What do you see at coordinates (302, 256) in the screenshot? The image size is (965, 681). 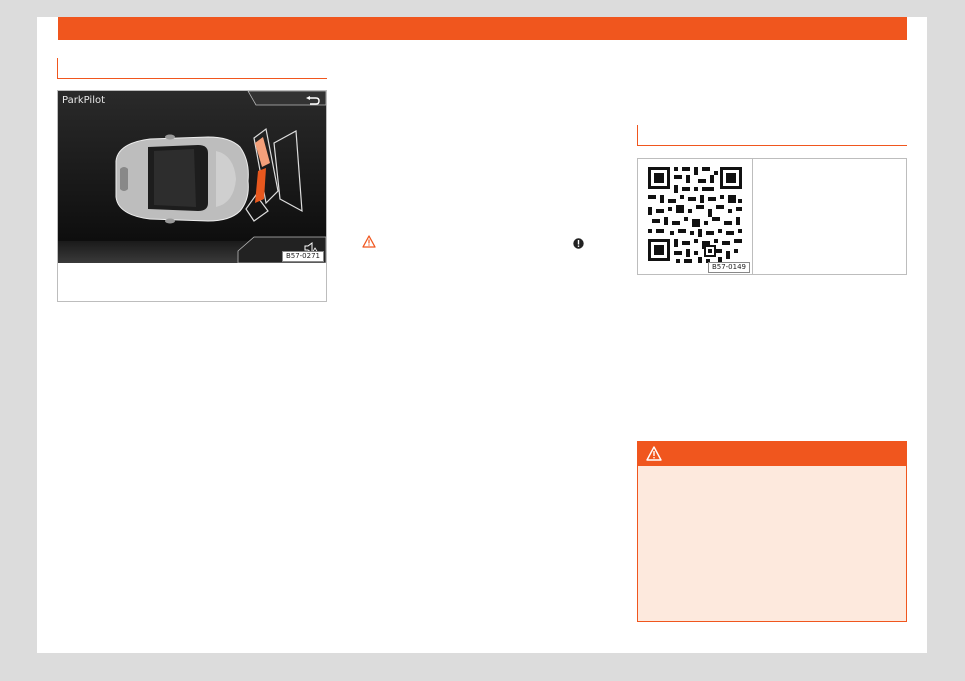 I see `figure-code: B57-0271` at bounding box center [302, 256].